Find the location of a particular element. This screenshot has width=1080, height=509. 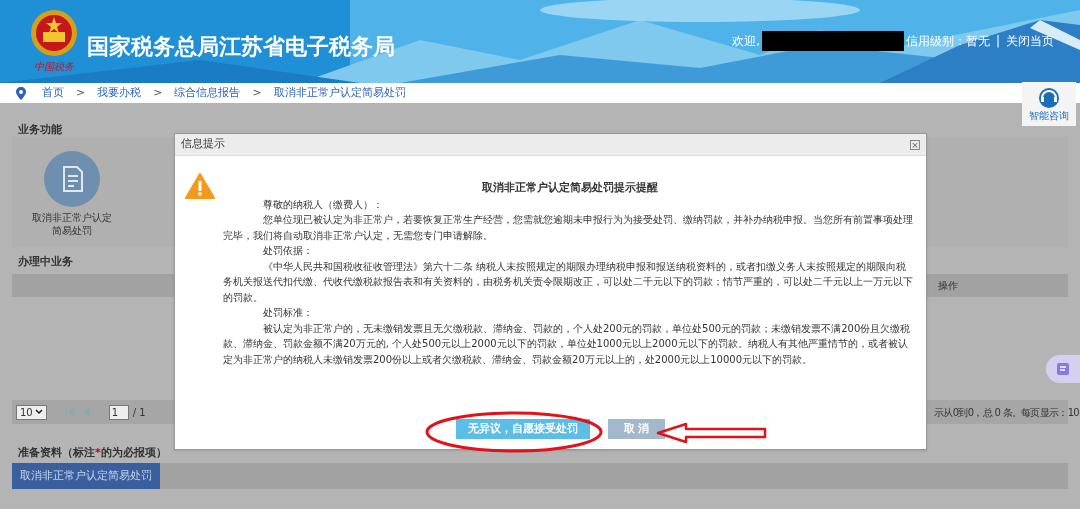

dialog-paragraph: 处罚依据： is located at coordinates (288, 251).